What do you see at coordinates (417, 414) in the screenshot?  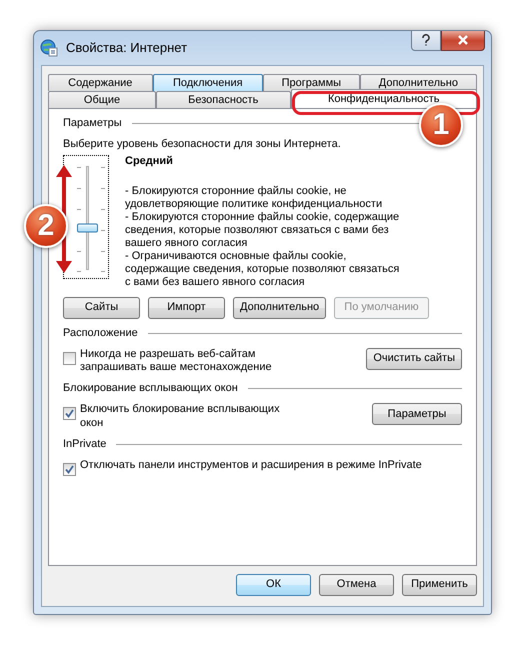 I see `action-button: Параметры` at bounding box center [417, 414].